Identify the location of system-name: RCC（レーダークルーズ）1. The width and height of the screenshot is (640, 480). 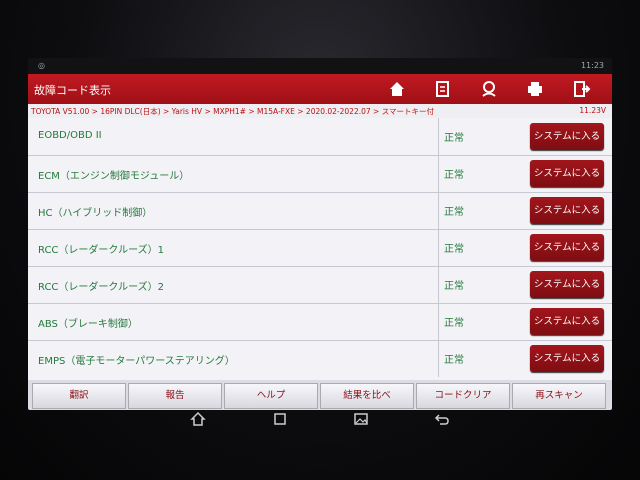
(101, 250).